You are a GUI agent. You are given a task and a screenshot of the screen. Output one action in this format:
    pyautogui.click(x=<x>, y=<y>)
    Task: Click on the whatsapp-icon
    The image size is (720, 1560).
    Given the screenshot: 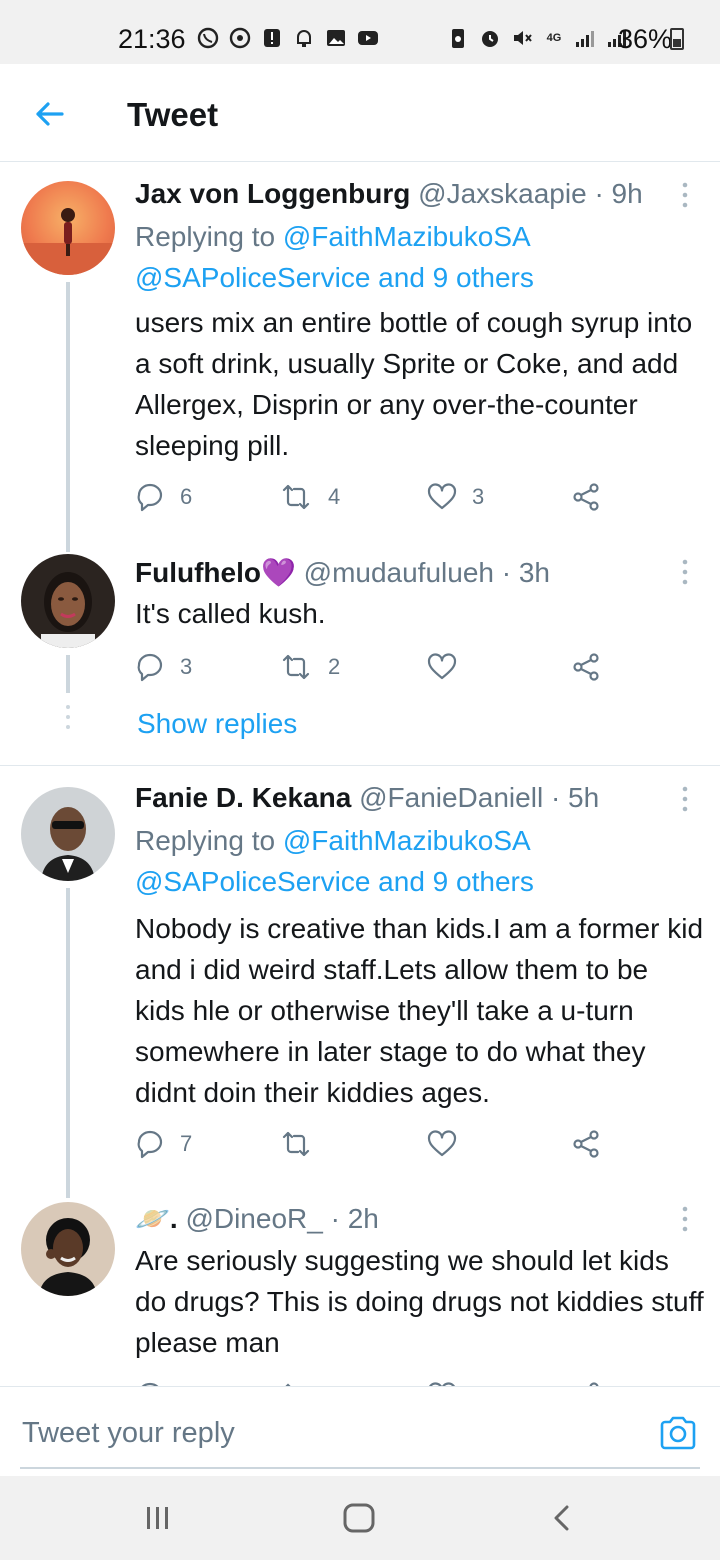 What is the action you would take?
    pyautogui.click(x=208, y=38)
    